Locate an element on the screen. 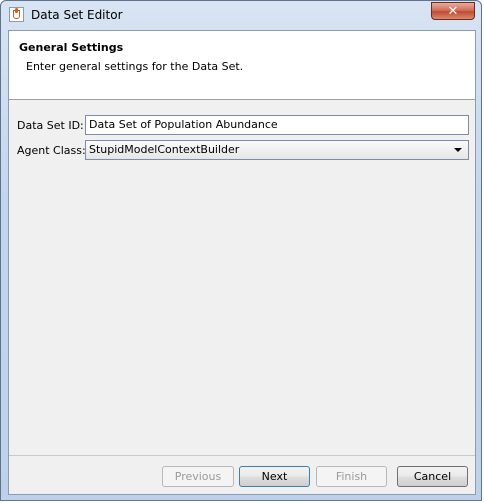 The image size is (484, 503). chevron-down-icon is located at coordinates (458, 150).